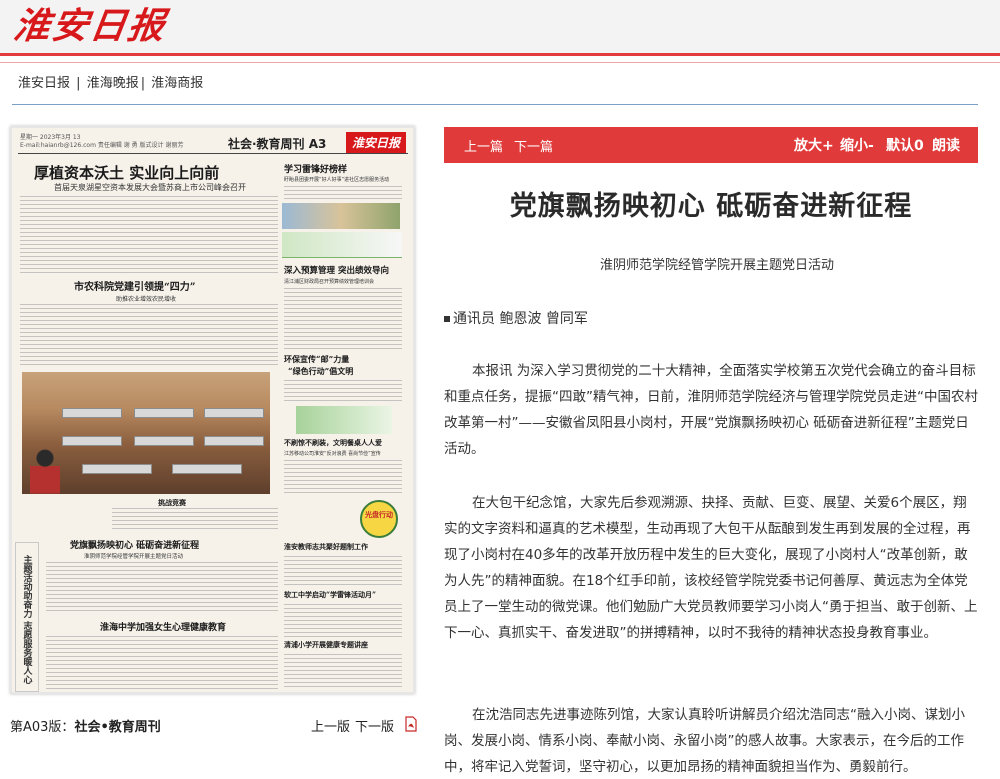 The height and width of the screenshot is (779, 1000). Describe the element at coordinates (711, 145) in the screenshot. I see `article-toolbar: 上一篇 下一篇 放大+ 缩小- 默认0 朗读` at that location.